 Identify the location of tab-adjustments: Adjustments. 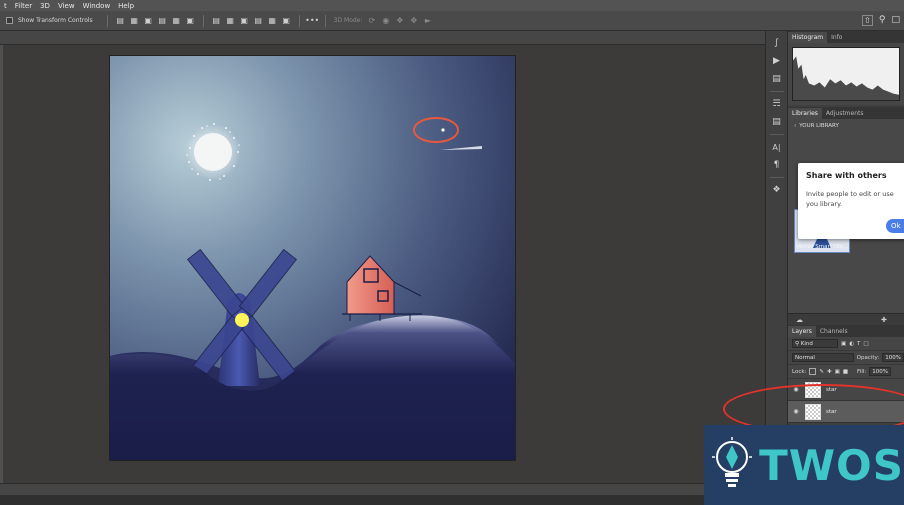
(845, 113).